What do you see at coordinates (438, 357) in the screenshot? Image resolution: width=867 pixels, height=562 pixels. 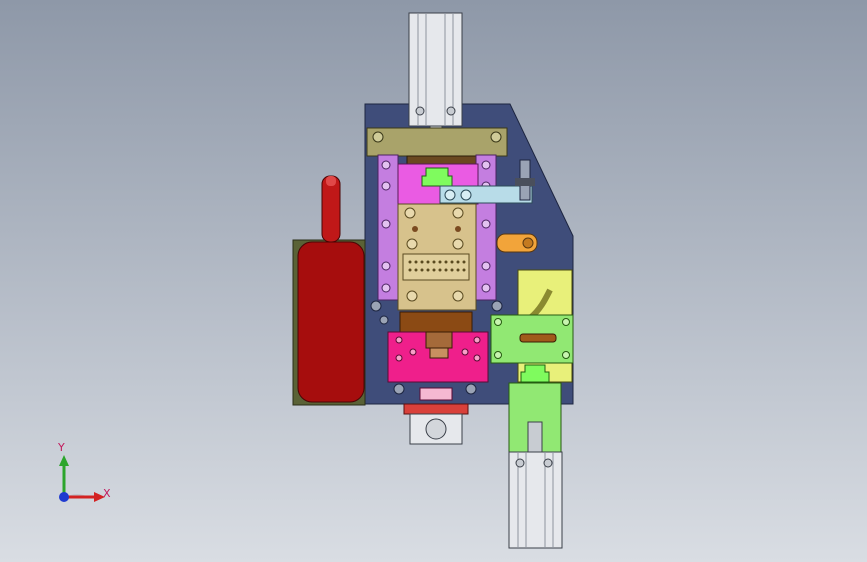 I see `pink-bottom-block` at bounding box center [438, 357].